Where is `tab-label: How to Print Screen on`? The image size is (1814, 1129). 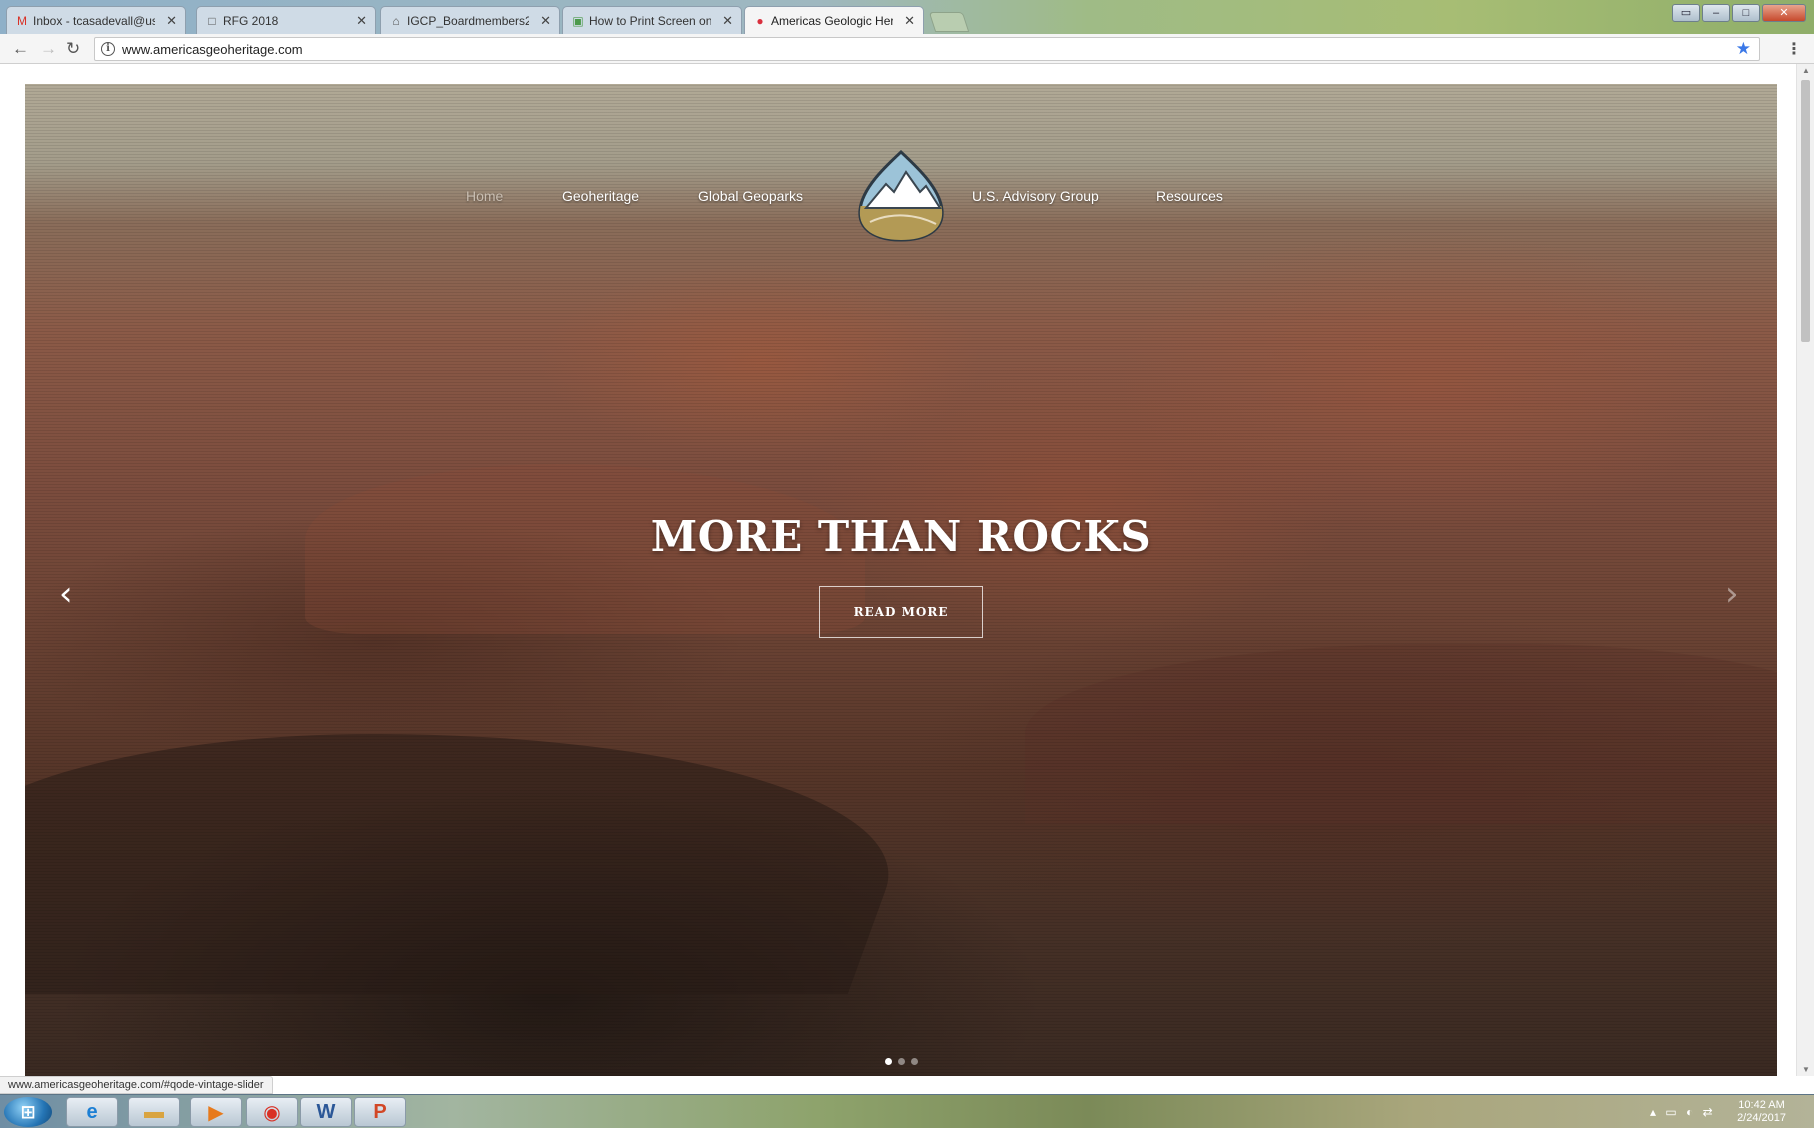
tab-label: How to Print Screen on is located at coordinates (650, 20).